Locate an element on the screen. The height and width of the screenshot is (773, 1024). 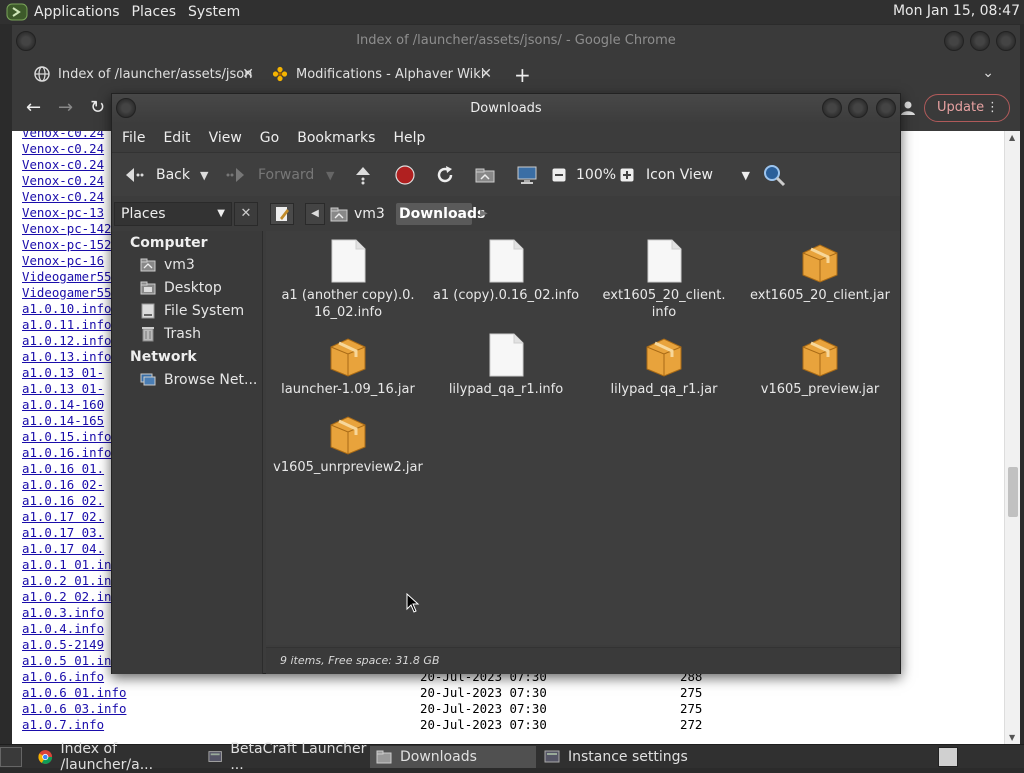
sidebar-item-vm3: vm3 is located at coordinates (167, 265).